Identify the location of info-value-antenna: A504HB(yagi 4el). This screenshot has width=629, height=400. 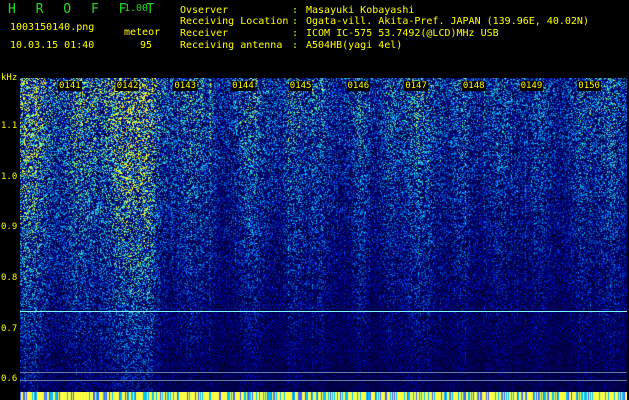
(354, 45).